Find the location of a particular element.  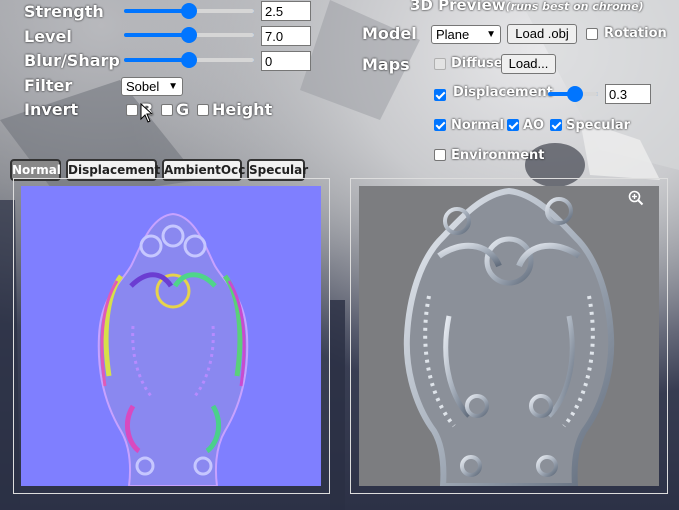

filter-label: Filter is located at coordinates (48, 85).